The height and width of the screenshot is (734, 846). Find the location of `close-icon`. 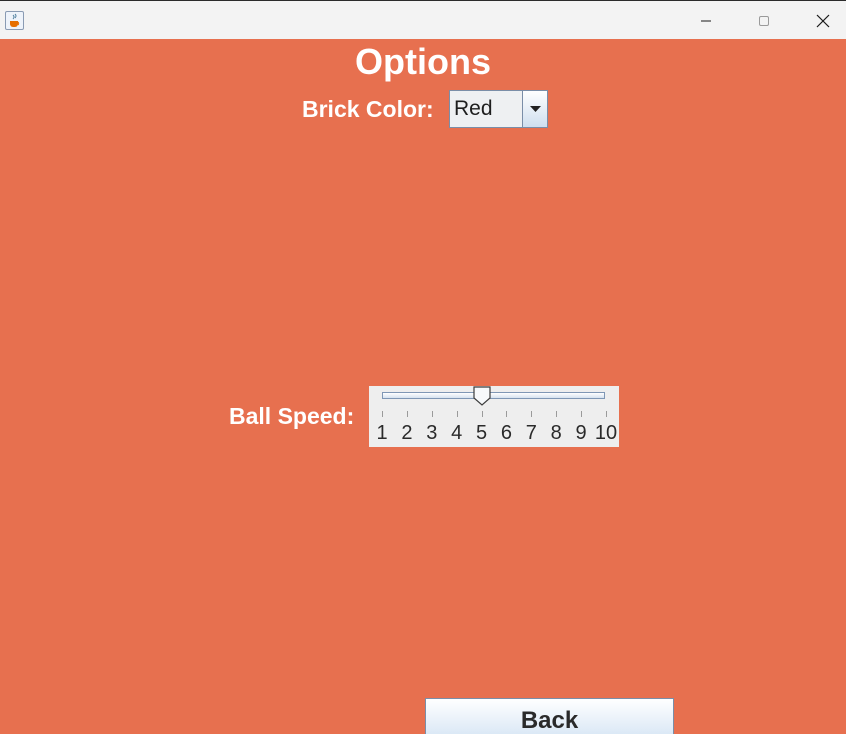

close-icon is located at coordinates (823, 20).